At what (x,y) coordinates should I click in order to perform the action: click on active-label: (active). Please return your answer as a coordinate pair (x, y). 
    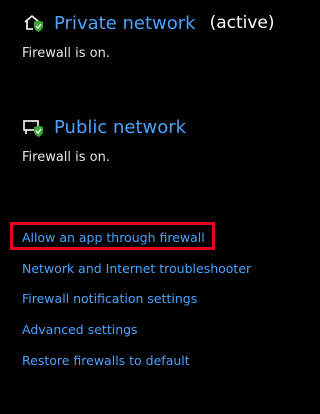
    Looking at the image, I should click on (242, 23).